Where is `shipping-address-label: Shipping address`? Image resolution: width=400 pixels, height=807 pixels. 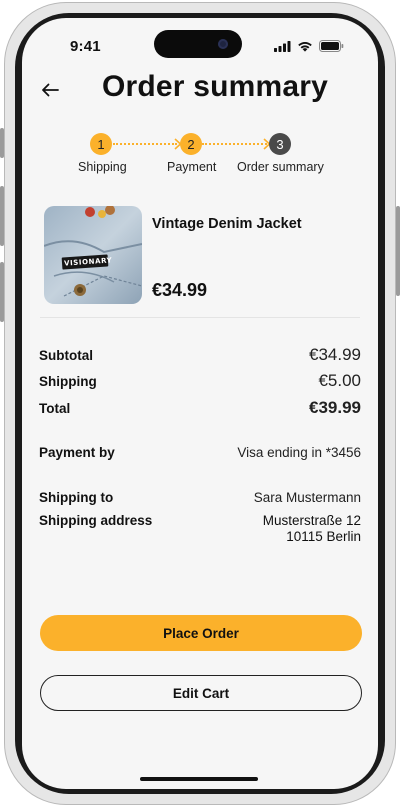 shipping-address-label: Shipping address is located at coordinates (96, 520).